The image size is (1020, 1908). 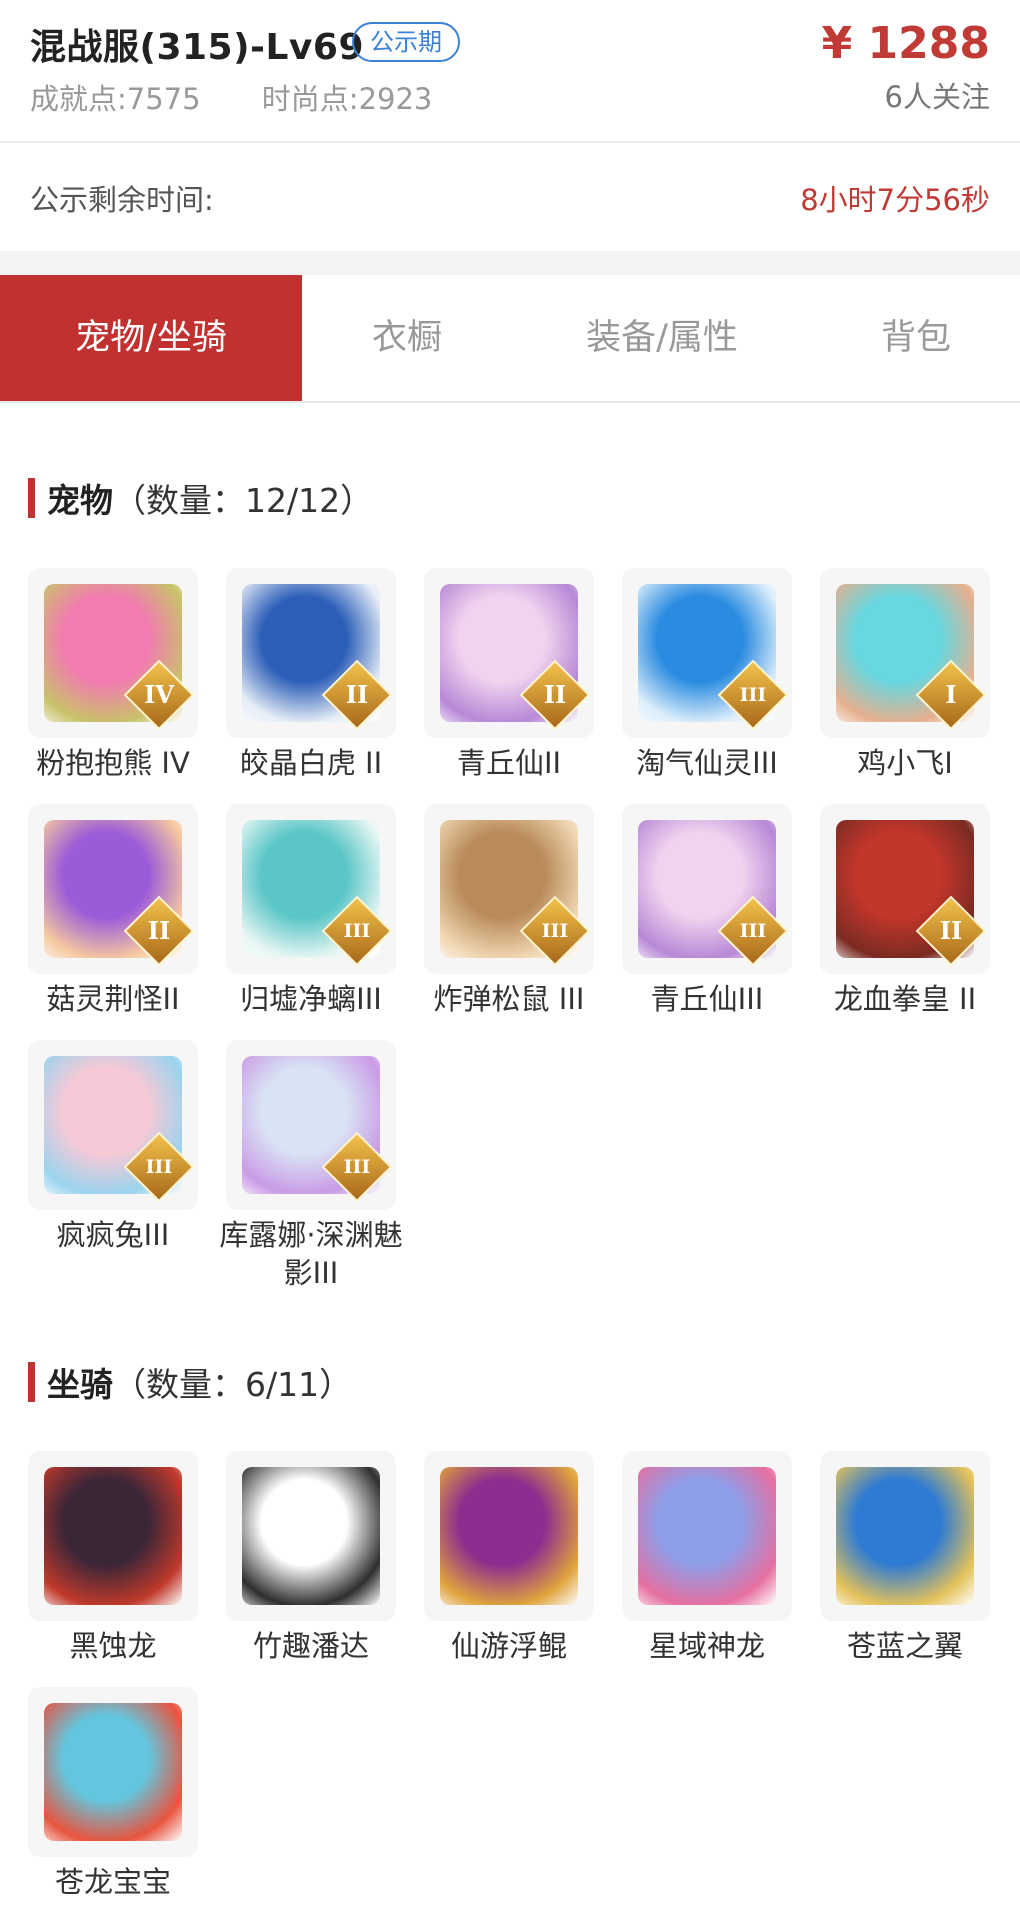 I want to click on pet-name: 库露娜·深渊魅影III, so click(x=311, y=1254).